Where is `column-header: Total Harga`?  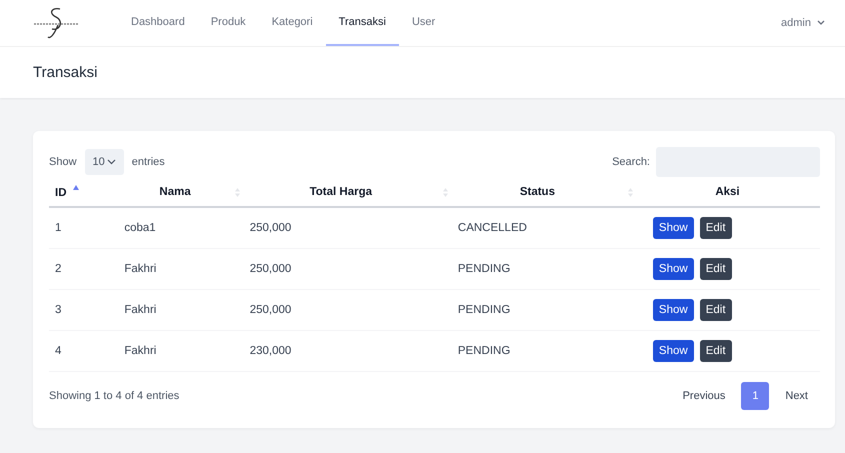 column-header: Total Harga is located at coordinates (341, 192).